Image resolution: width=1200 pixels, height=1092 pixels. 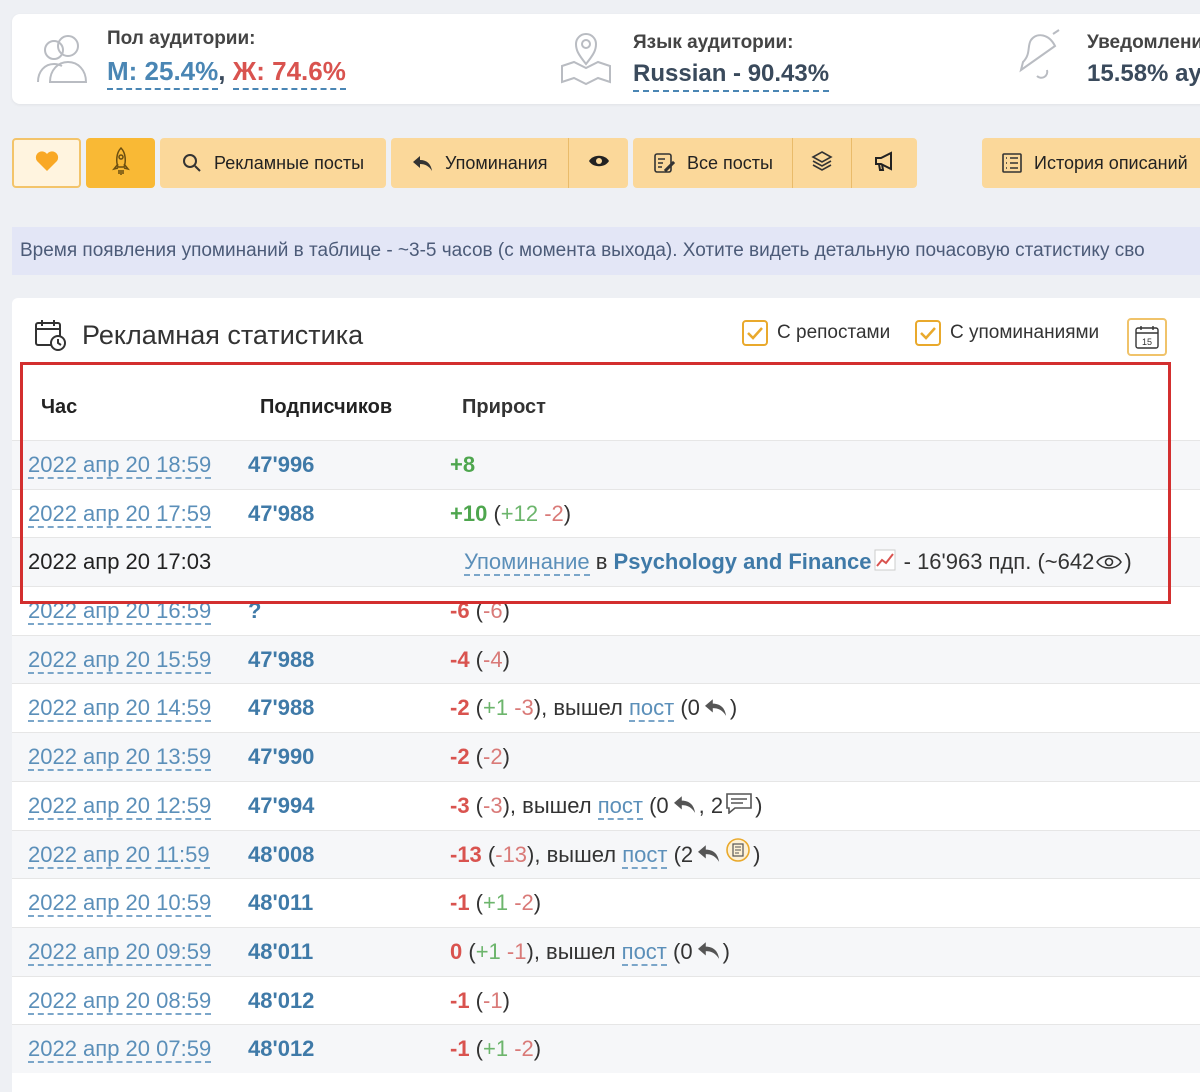 What do you see at coordinates (816, 333) in the screenshot?
I see `reposts-checkbox: С репостами` at bounding box center [816, 333].